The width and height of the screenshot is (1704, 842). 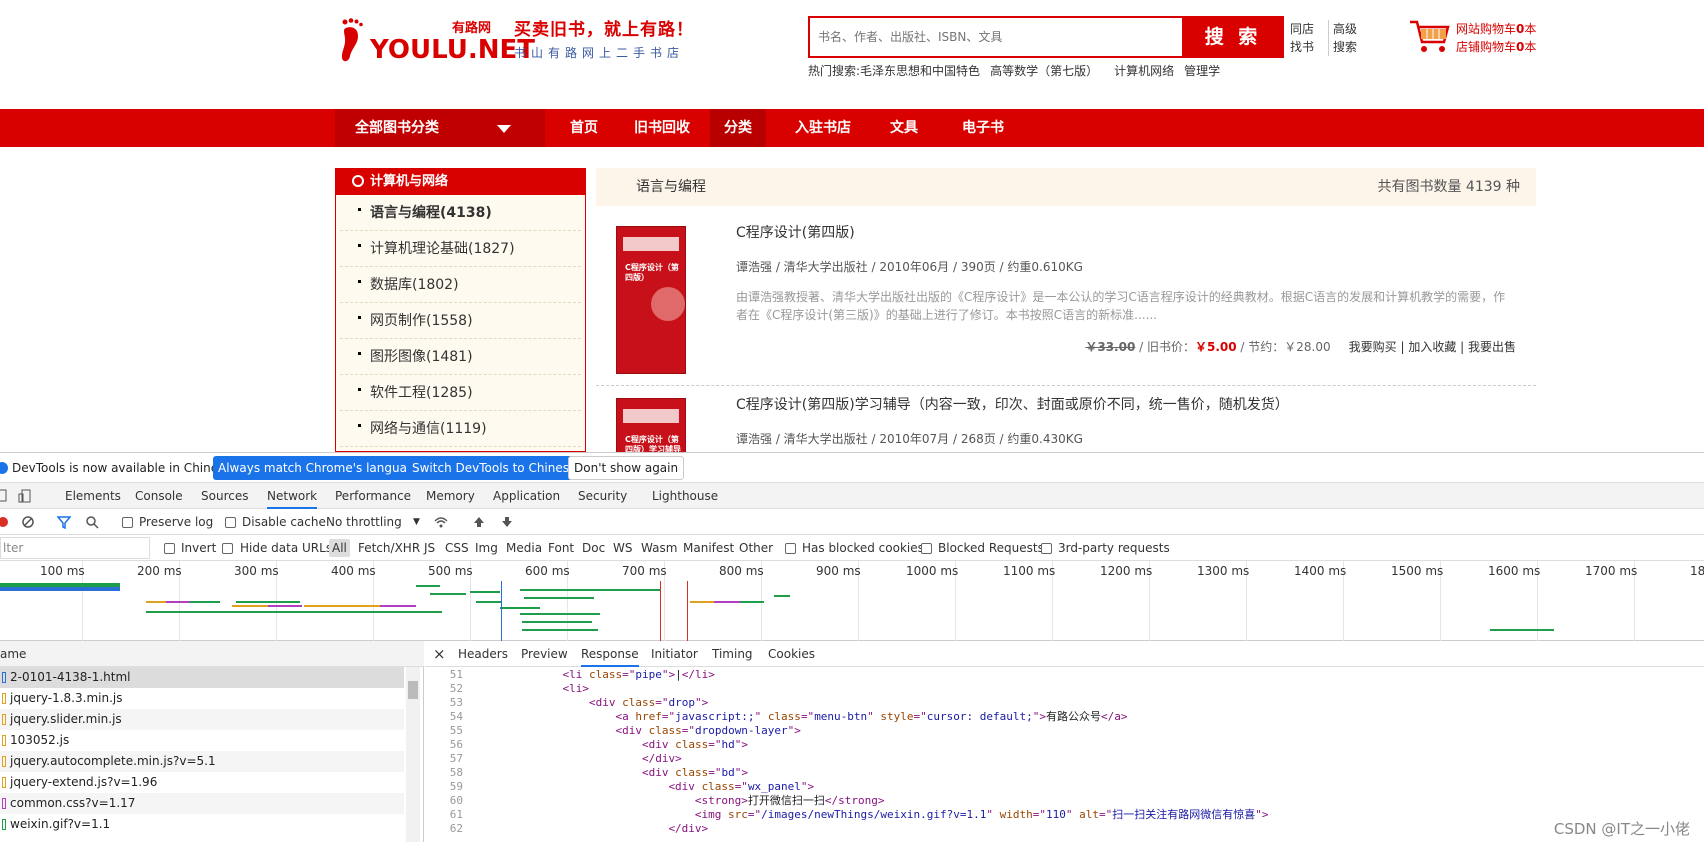 What do you see at coordinates (212, 654) in the screenshot?
I see `name-column-header: ame` at bounding box center [212, 654].